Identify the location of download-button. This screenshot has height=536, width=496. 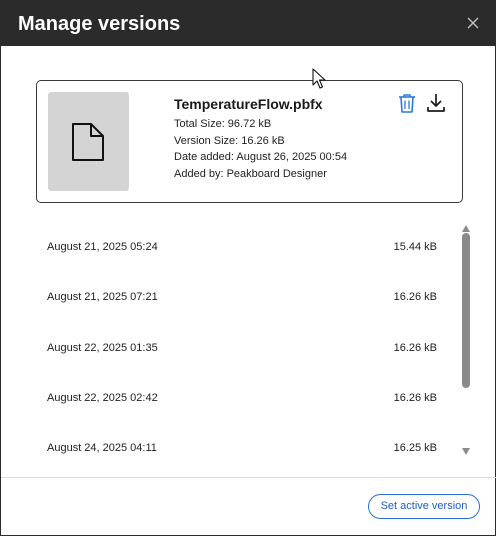
(436, 103).